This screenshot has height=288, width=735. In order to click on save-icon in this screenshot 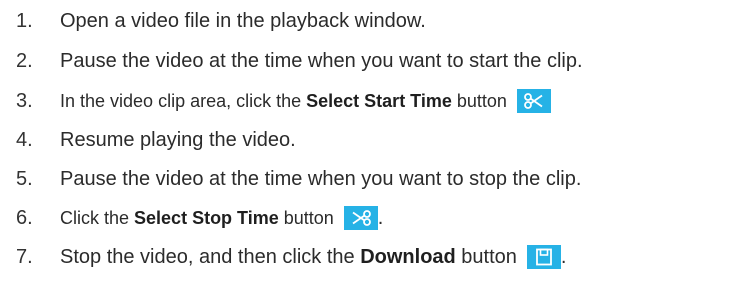, I will do `click(543, 257)`.